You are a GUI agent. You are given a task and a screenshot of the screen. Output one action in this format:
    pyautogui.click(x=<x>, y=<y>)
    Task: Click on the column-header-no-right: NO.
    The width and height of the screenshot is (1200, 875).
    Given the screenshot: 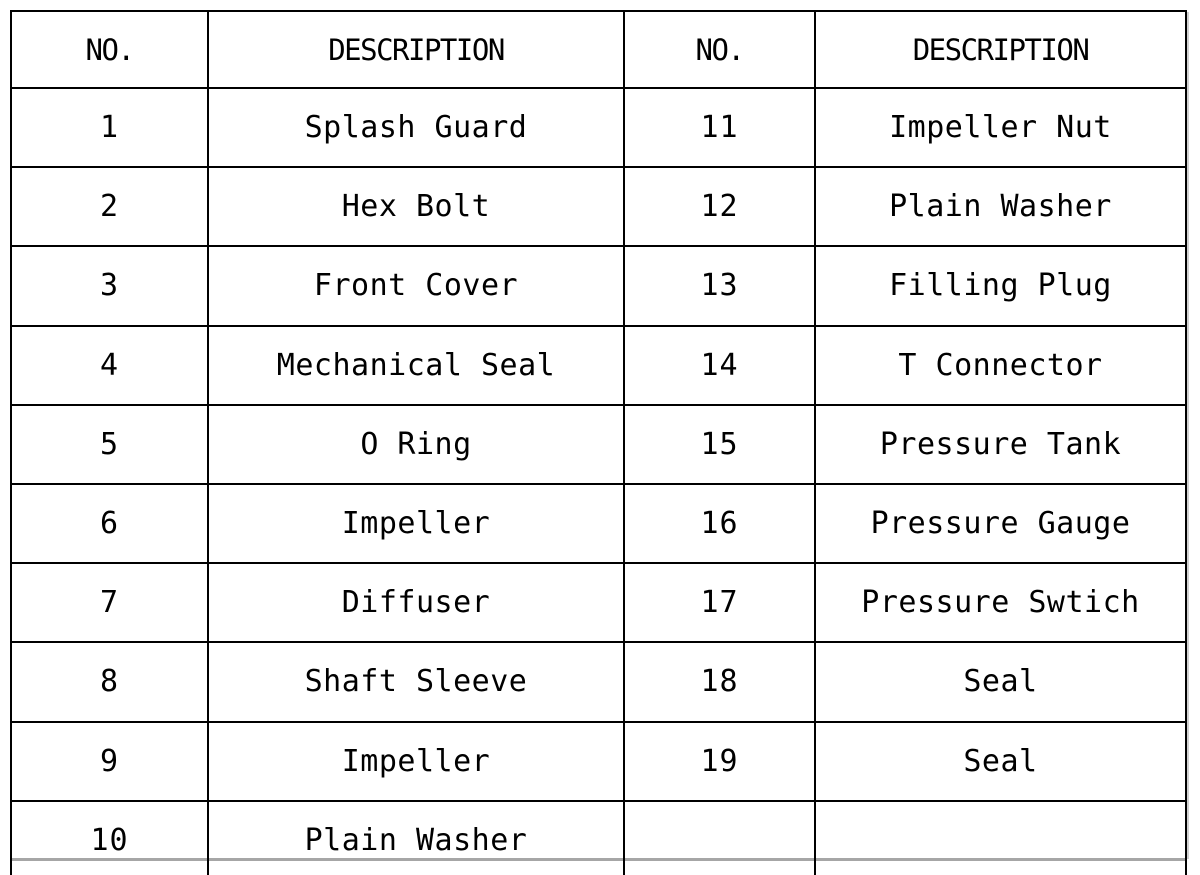 What is the action you would take?
    pyautogui.click(x=719, y=49)
    